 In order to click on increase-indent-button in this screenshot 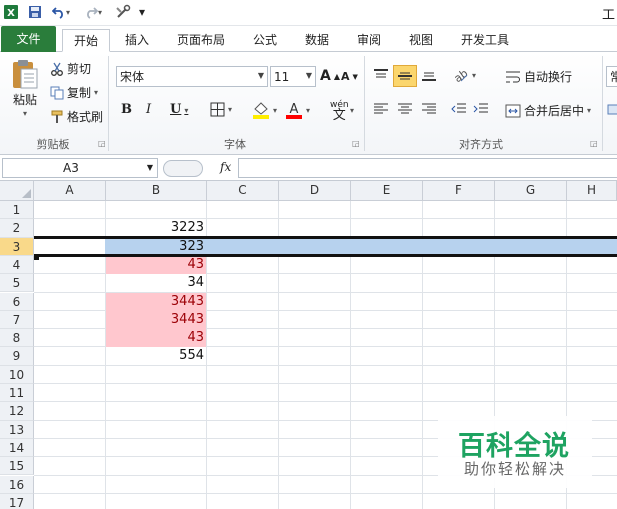, I will do `click(481, 109)`.